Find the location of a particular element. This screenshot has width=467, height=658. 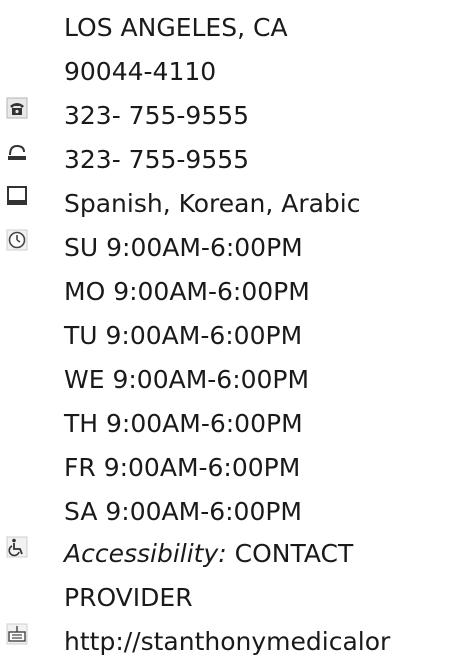

hours-thursday: TH 9:00AM-6:00PM is located at coordinates (183, 423).